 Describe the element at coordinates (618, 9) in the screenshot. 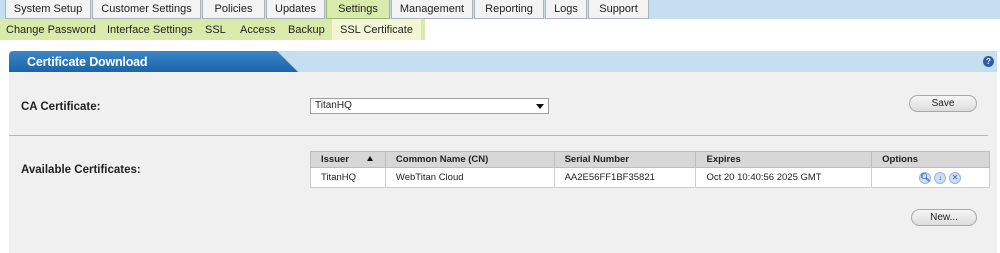

I see `tab-support: Support` at that location.